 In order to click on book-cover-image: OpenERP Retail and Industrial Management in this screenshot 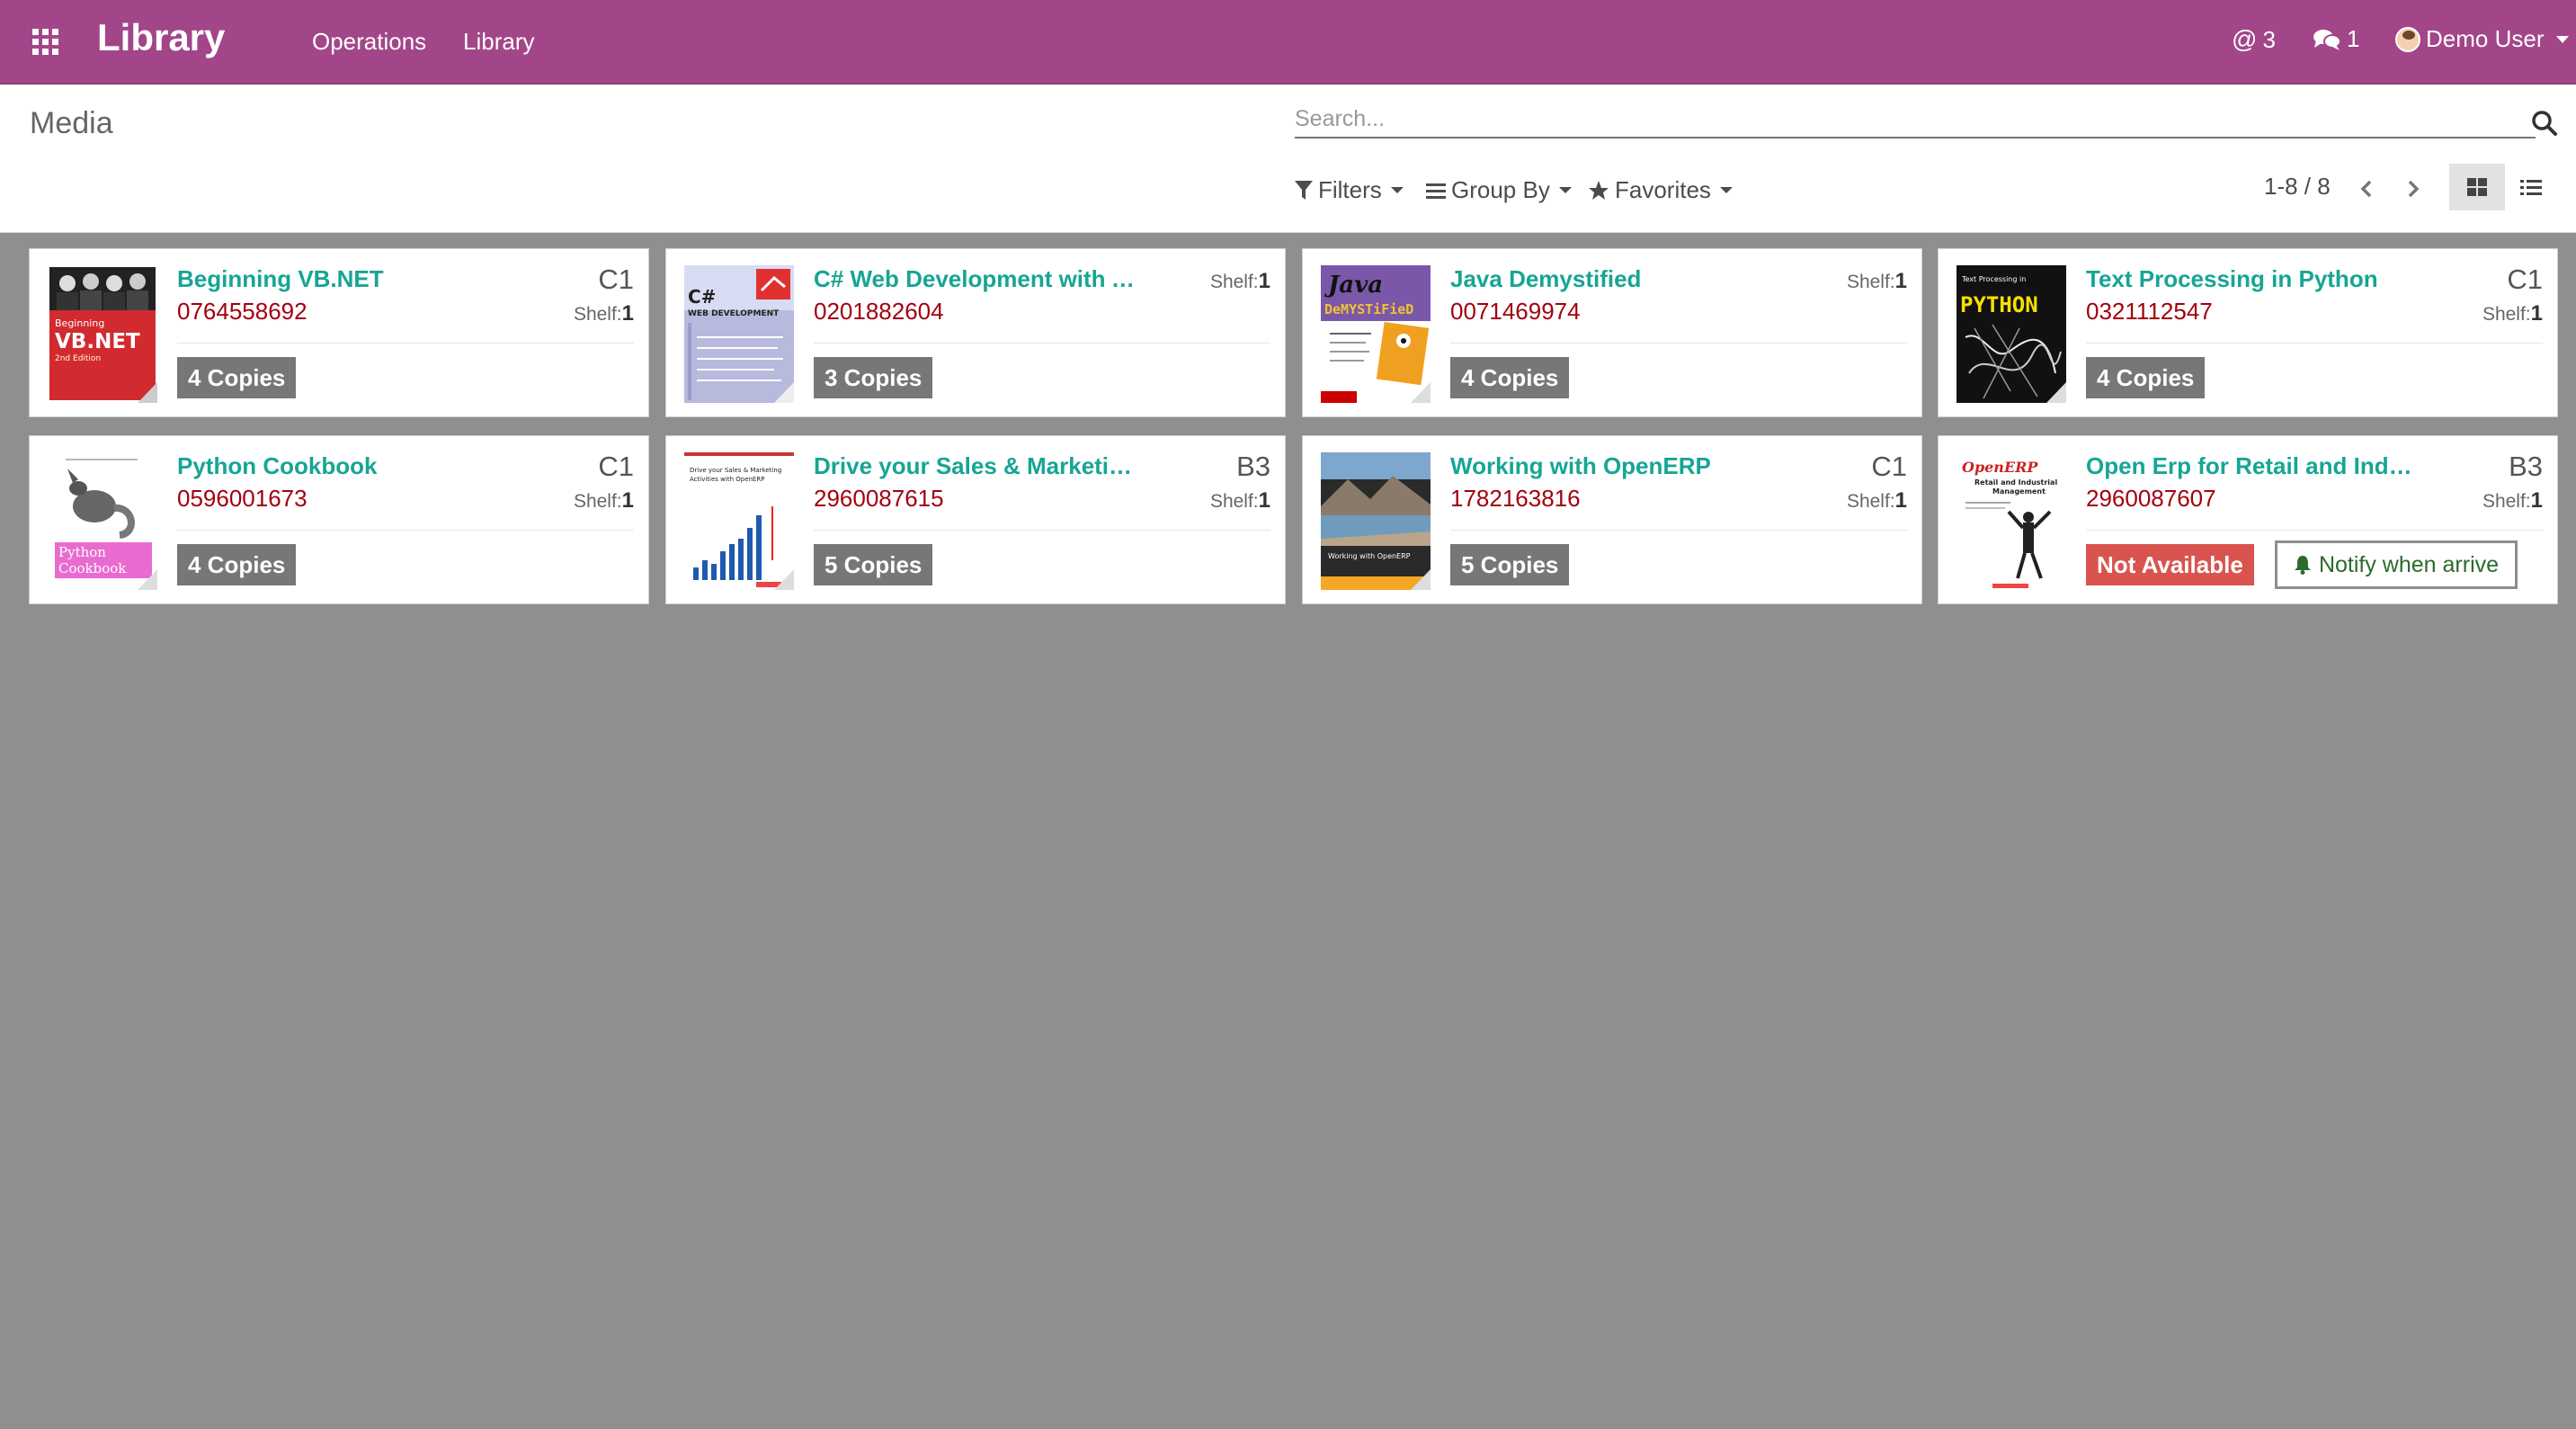, I will do `click(2012, 521)`.